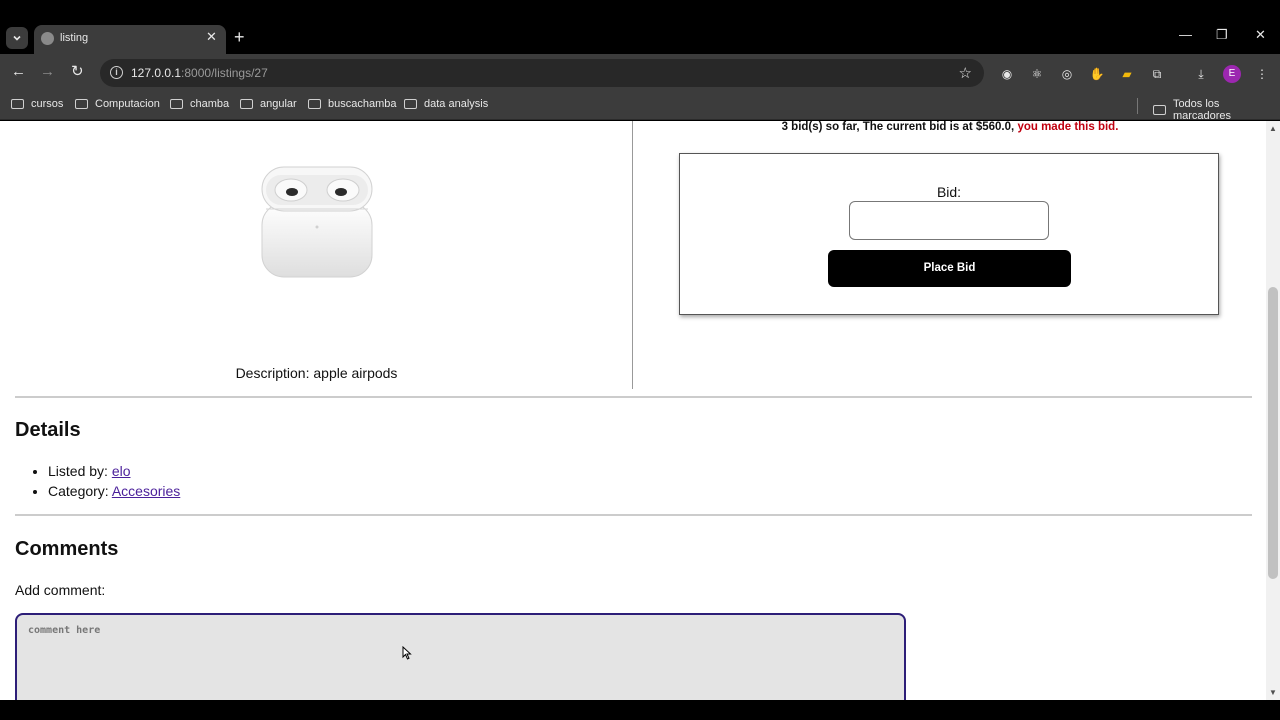 Image resolution: width=1280 pixels, height=720 pixels. I want to click on bookmark-buscachamba: buscachamba, so click(352, 104).